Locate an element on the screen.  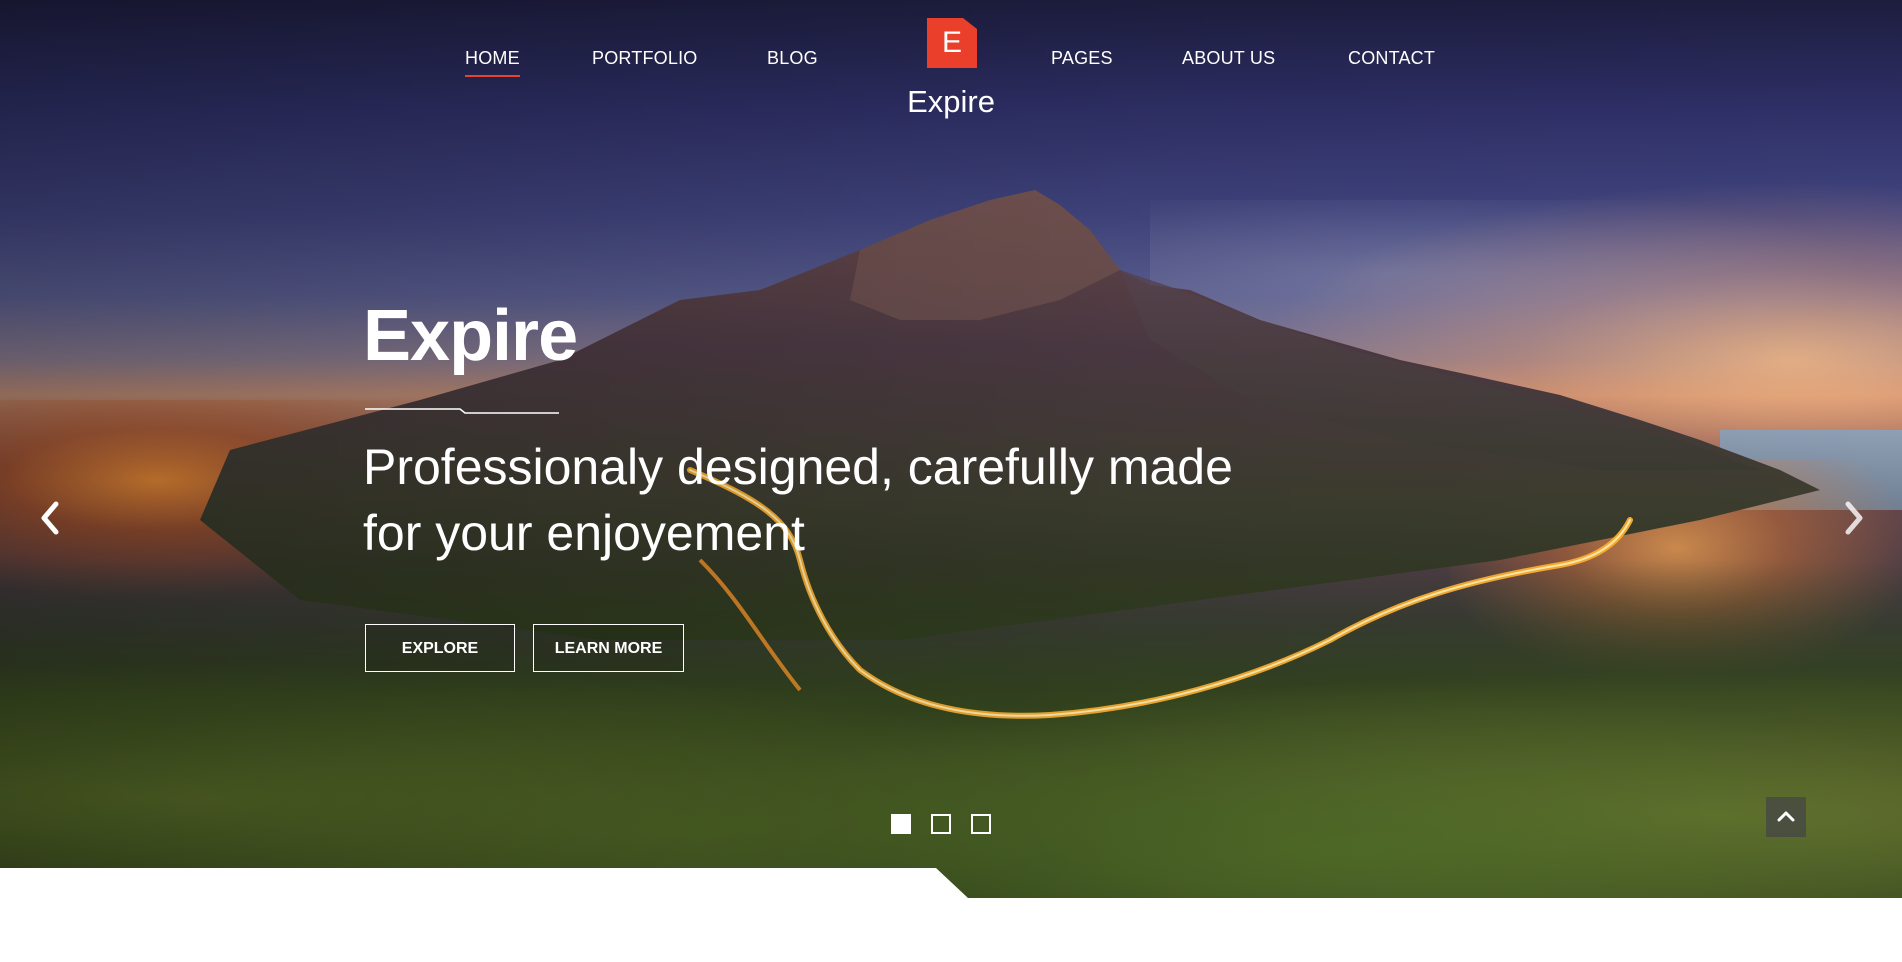
logo-icon: E is located at coordinates (952, 43).